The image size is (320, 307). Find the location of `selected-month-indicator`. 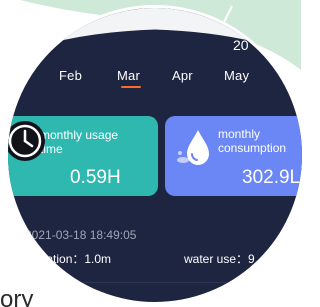

selected-month-indicator is located at coordinates (131, 87).